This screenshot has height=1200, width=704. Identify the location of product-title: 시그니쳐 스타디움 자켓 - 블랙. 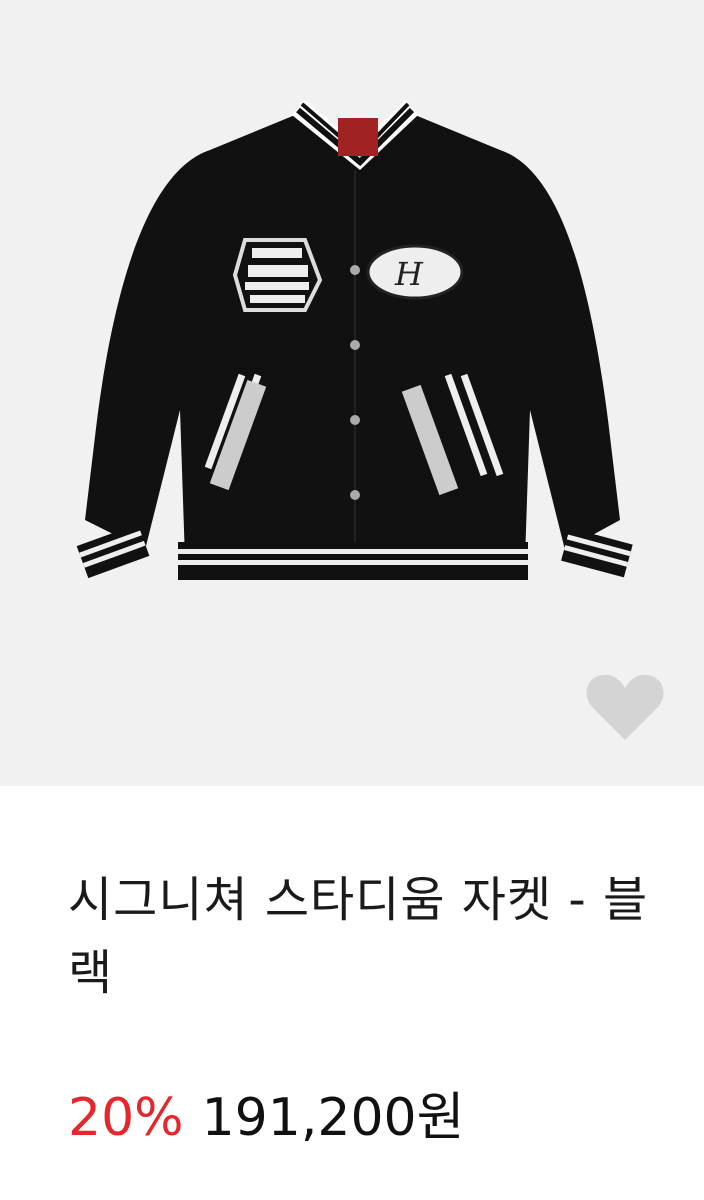
(363, 937).